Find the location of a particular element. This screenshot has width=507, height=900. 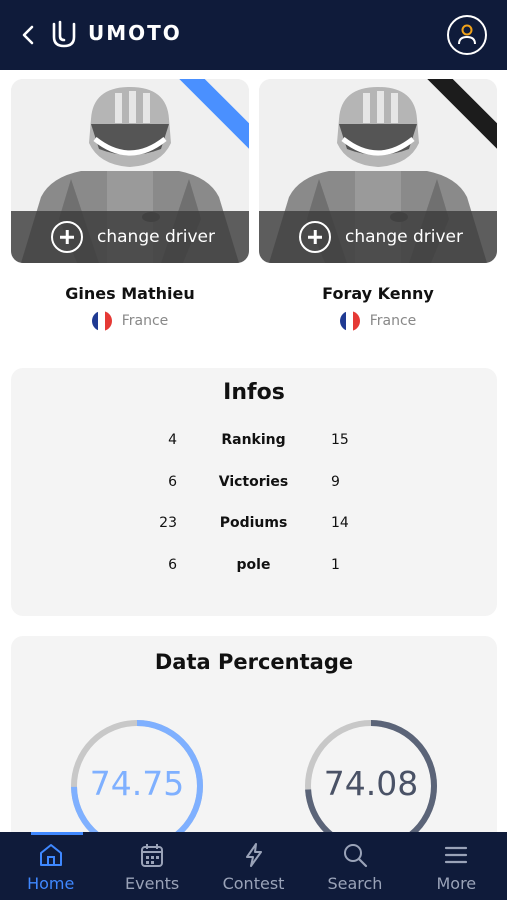

nav-home: Home is located at coordinates (50, 866).